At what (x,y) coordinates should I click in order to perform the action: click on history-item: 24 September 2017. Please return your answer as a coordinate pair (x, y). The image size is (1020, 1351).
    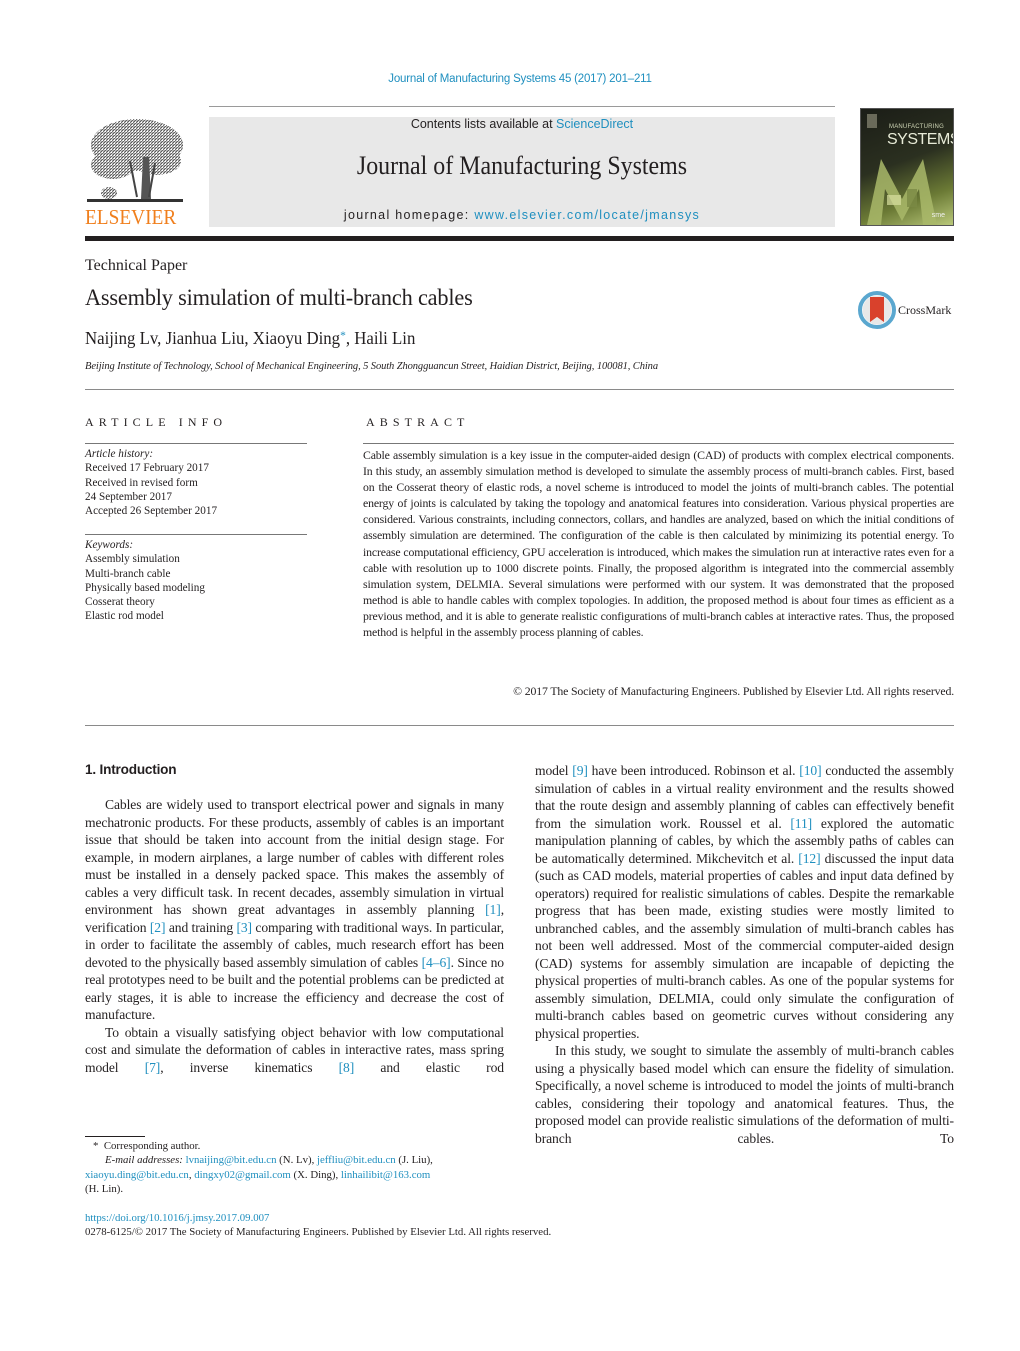
    Looking at the image, I should click on (128, 496).